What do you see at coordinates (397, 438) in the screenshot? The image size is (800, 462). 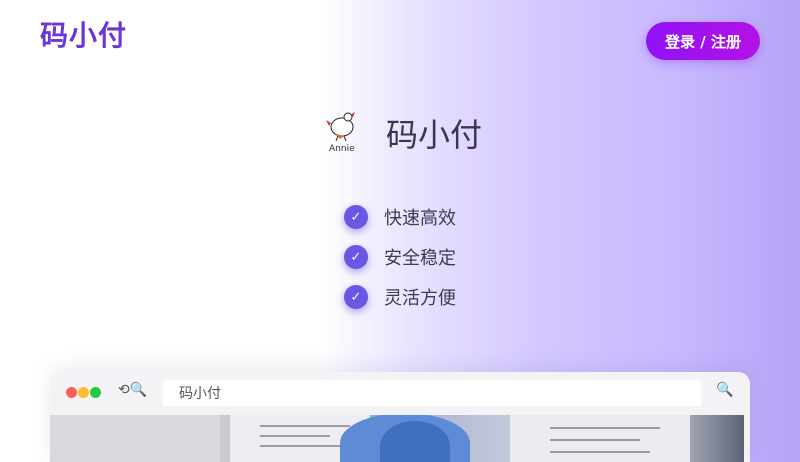 I see `preview-image` at bounding box center [397, 438].